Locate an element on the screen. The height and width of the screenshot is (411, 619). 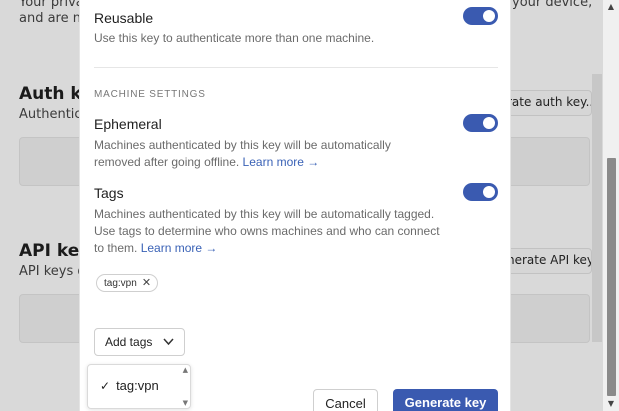
tag-chip-label: tag:vpn is located at coordinates (120, 283).